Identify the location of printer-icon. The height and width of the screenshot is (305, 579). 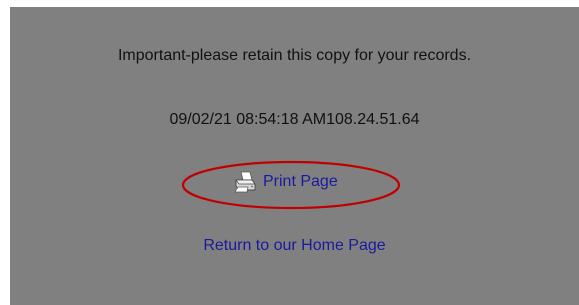
(245, 182).